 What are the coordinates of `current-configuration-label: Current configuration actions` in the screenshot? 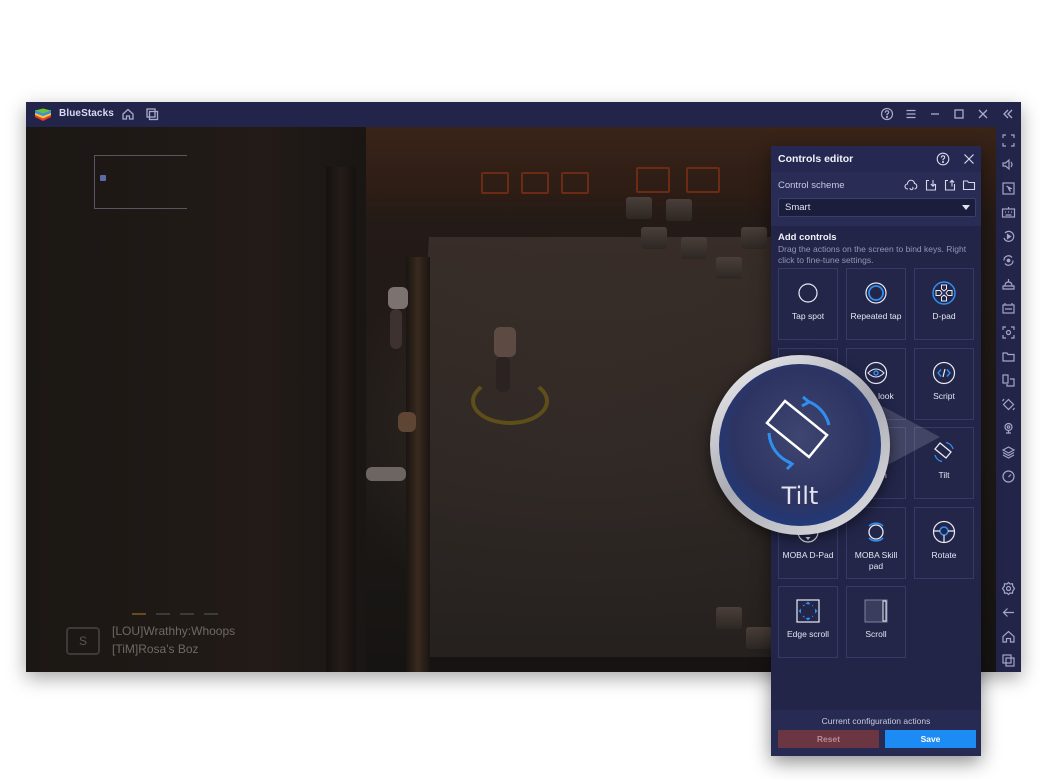 It's located at (876, 721).